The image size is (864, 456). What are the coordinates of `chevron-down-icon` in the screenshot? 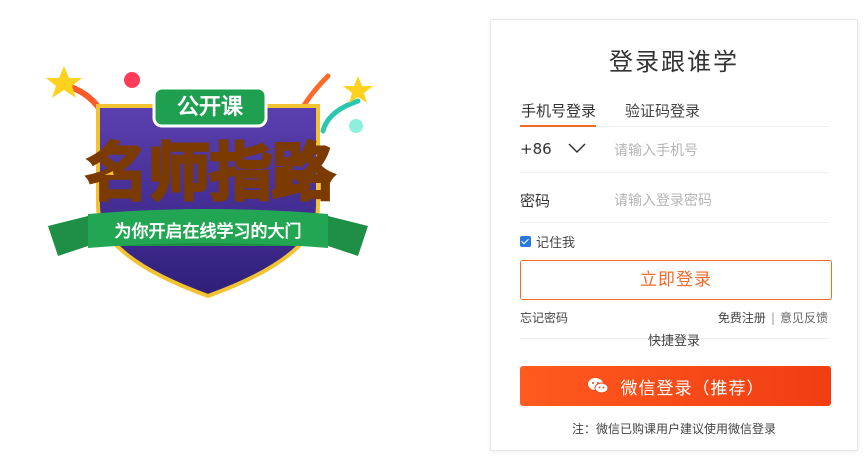 It's located at (577, 148).